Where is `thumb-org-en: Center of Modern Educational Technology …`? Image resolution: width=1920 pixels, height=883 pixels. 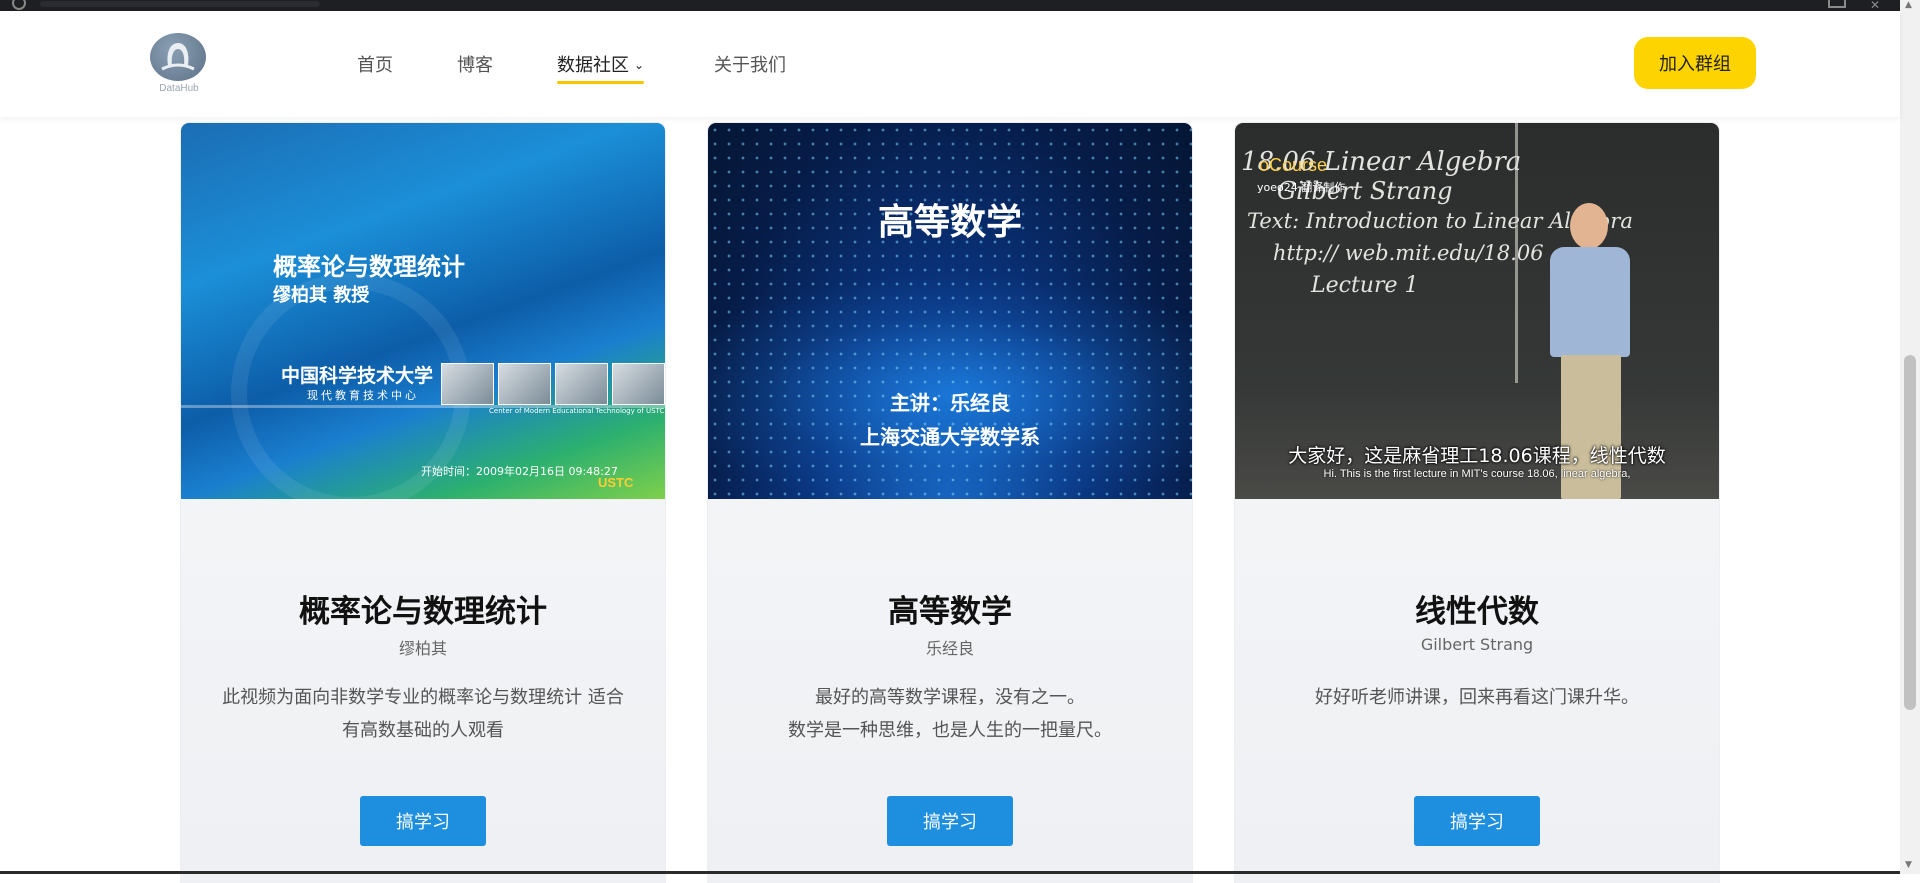
thumb-org-en: Center of Modern Educational Technology … is located at coordinates (577, 411).